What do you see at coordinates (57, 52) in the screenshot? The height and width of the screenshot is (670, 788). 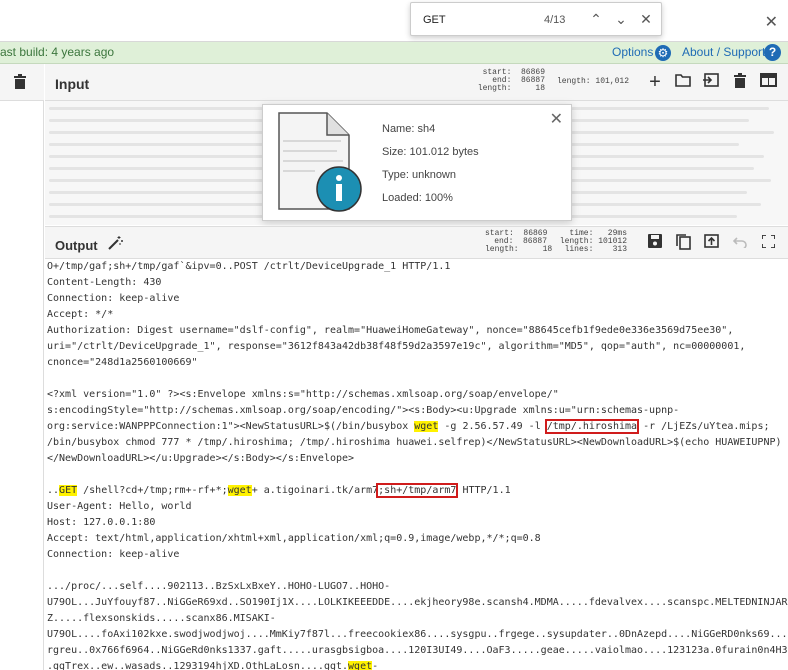 I see `last-build-text: ast build: 4 years ago` at bounding box center [57, 52].